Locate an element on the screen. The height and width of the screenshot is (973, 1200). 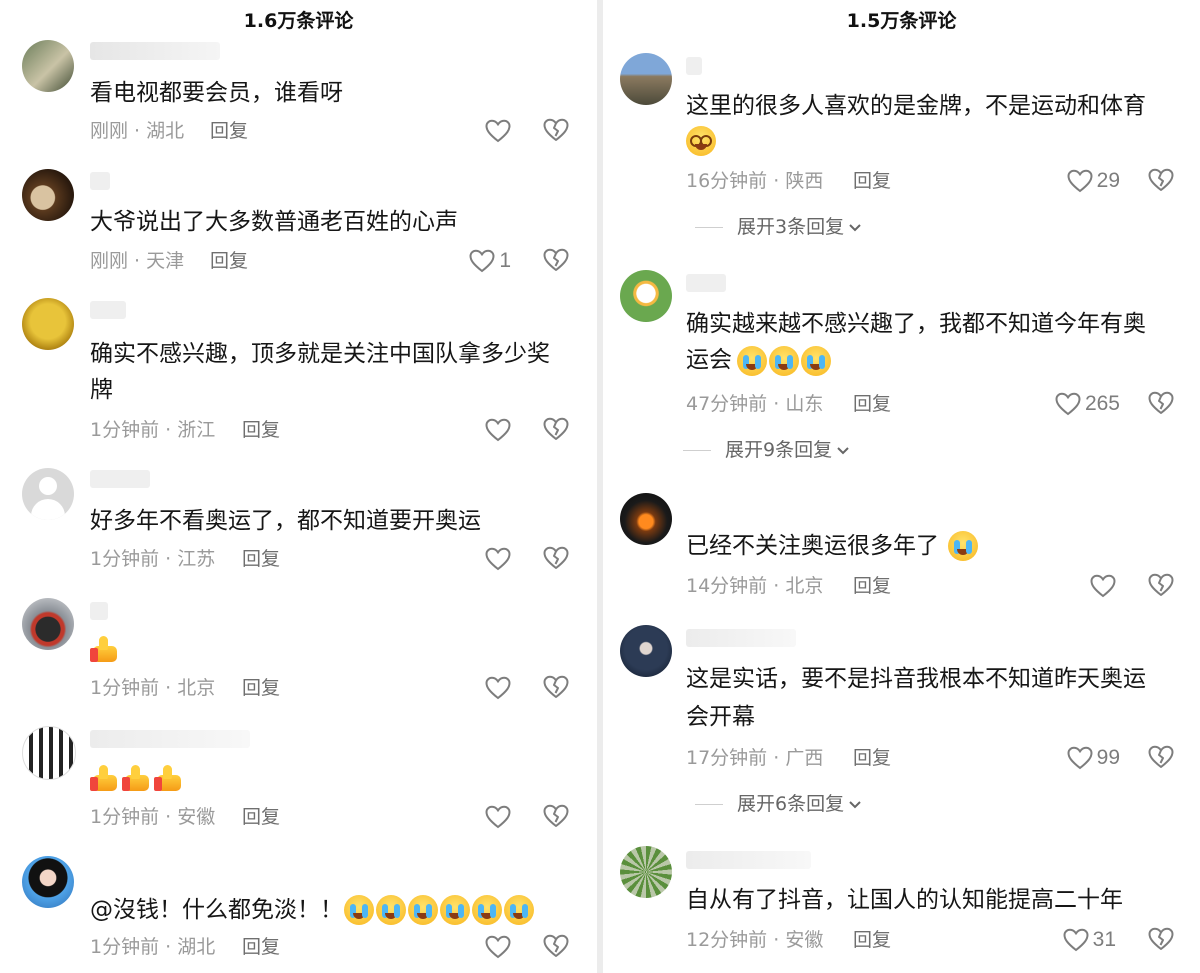
comment-meta: 1分钟前 · 北京 is located at coordinates (152, 688).